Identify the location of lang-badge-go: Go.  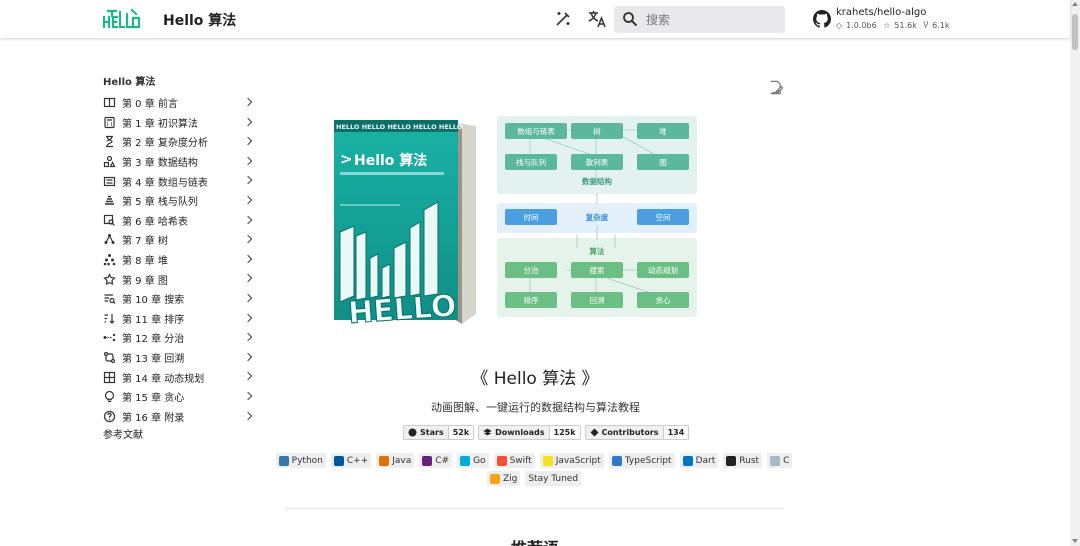
(473, 460).